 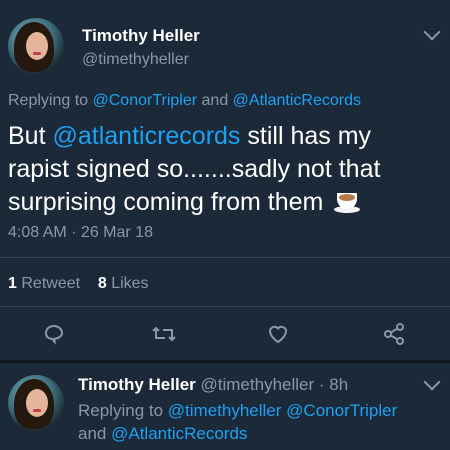 I want to click on reply-replying-to-cont: and @AtlanticRecords, so click(x=162, y=434).